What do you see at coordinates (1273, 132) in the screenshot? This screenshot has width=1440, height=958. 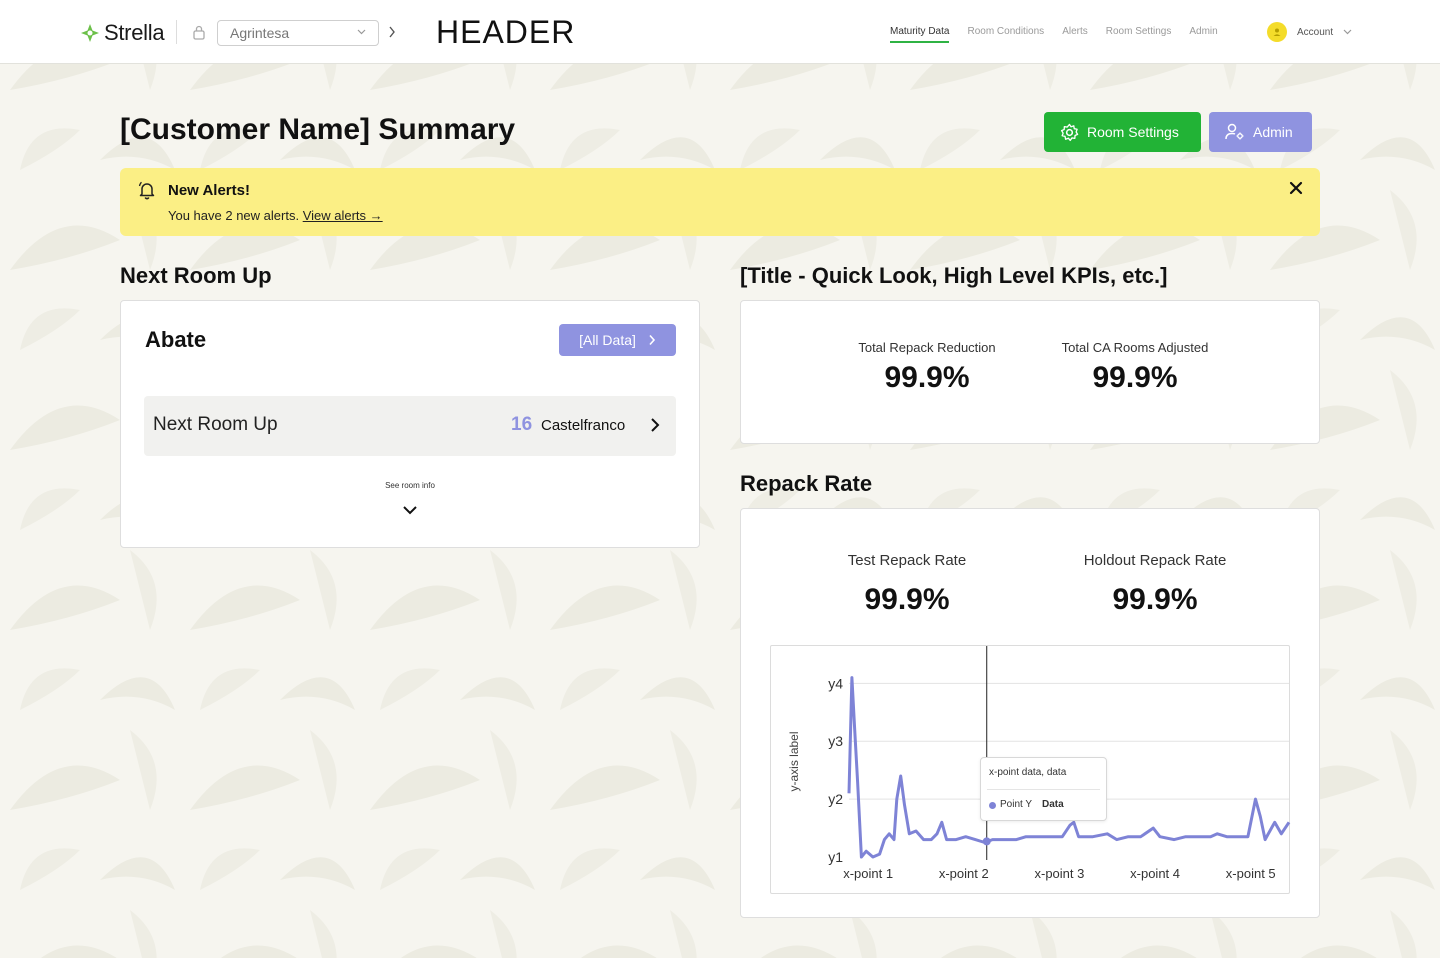 I see `admin-button-label: Admin` at bounding box center [1273, 132].